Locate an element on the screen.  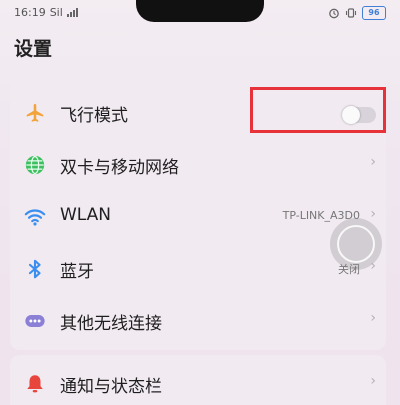
highlight-annotation-box is located at coordinates (318, 110).